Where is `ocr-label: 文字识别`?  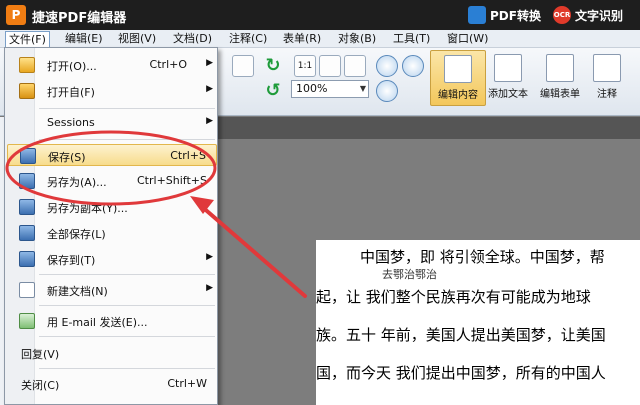
ocr-label: 文字识别 is located at coordinates (599, 15).